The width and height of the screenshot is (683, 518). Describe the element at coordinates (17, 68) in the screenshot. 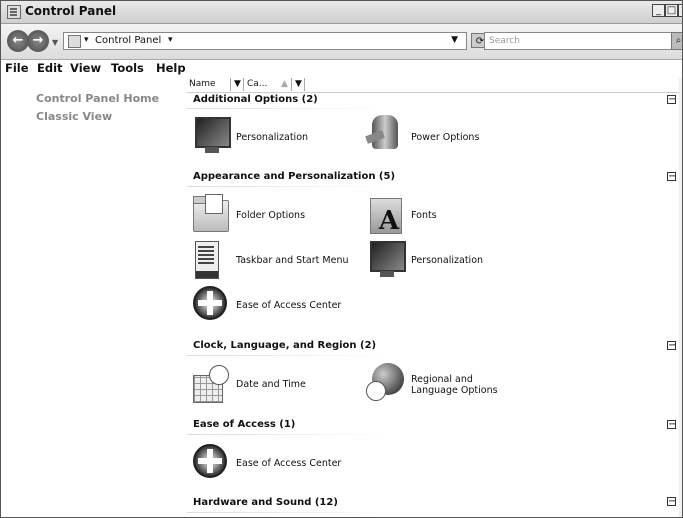

I see `menu-file: File` at that location.